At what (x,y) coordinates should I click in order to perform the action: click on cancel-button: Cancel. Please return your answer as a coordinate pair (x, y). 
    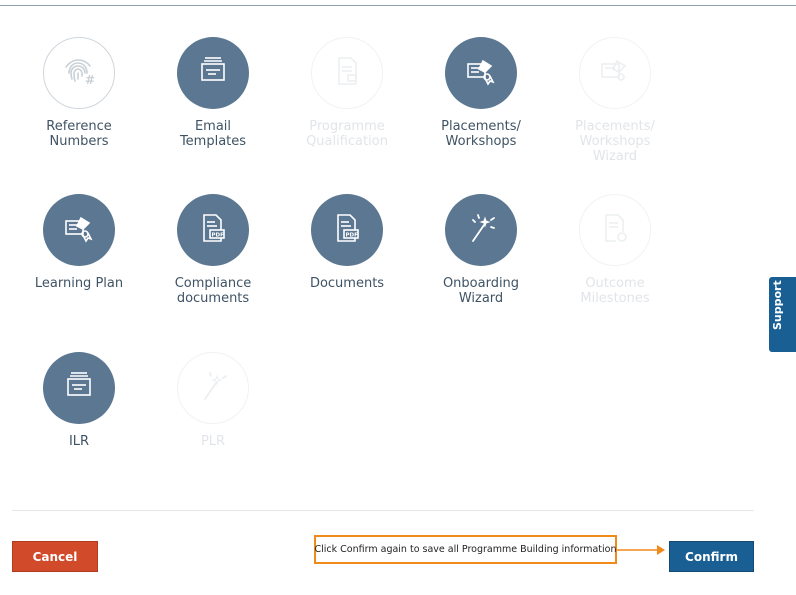
    Looking at the image, I should click on (55, 556).